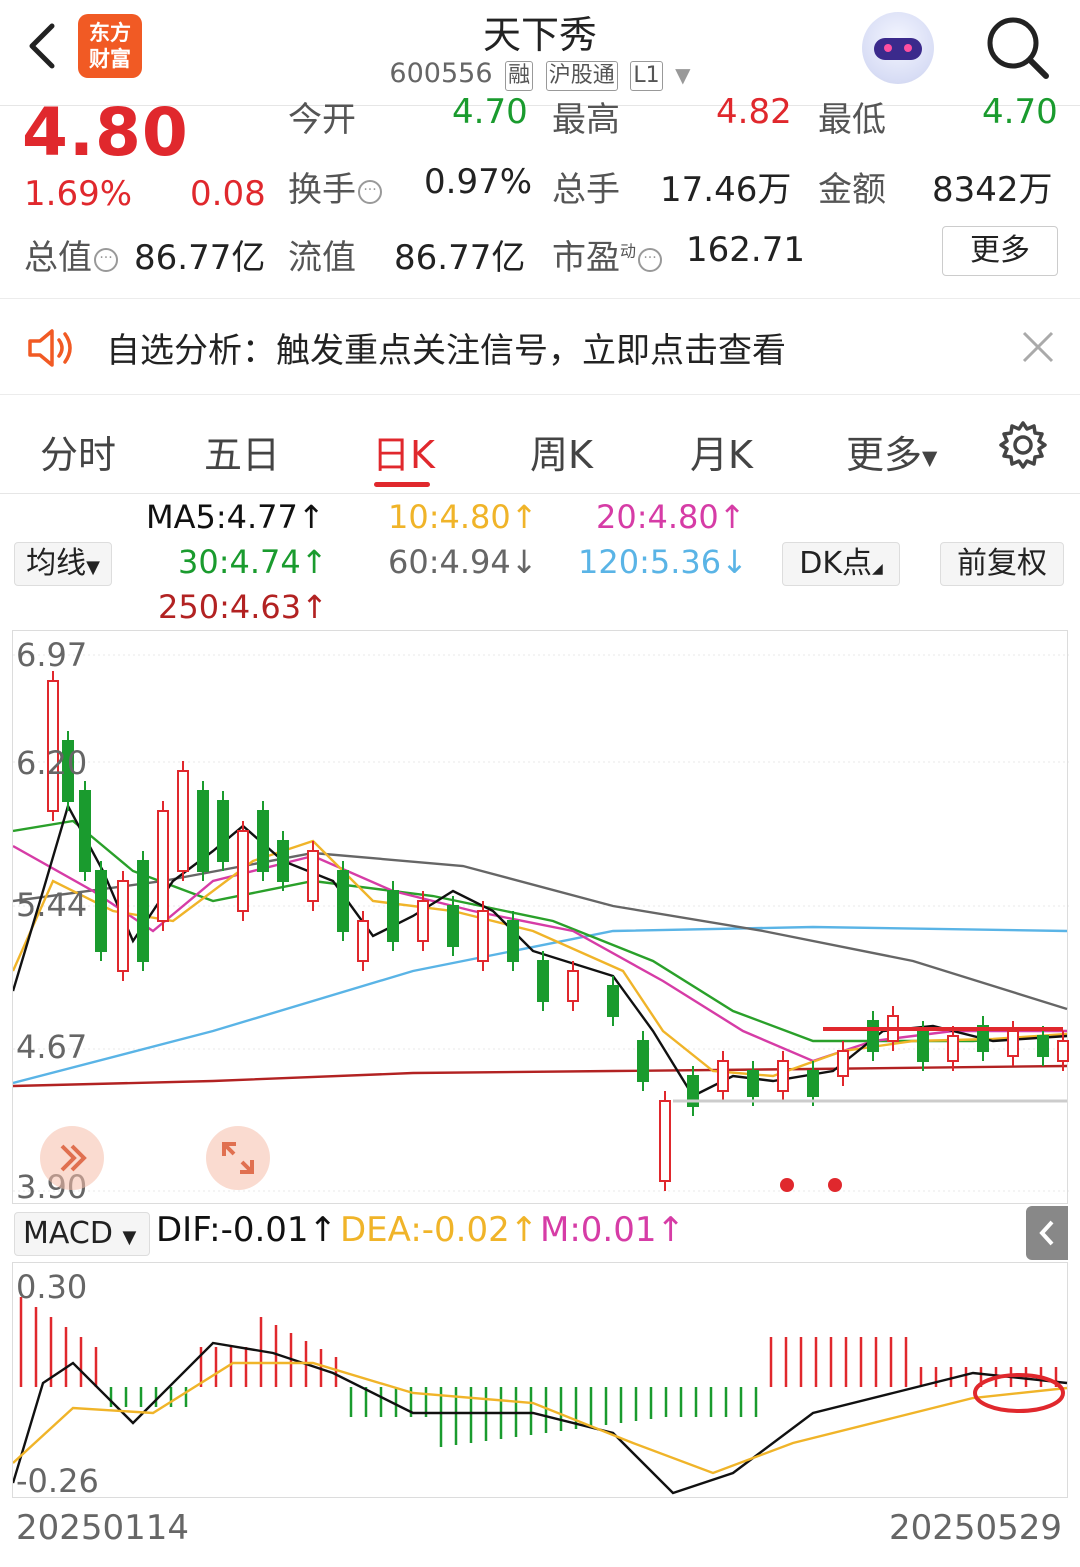 This screenshot has height=1567, width=1080. Describe the element at coordinates (78, 194) in the screenshot. I see `change-percent: 1.69%` at that location.